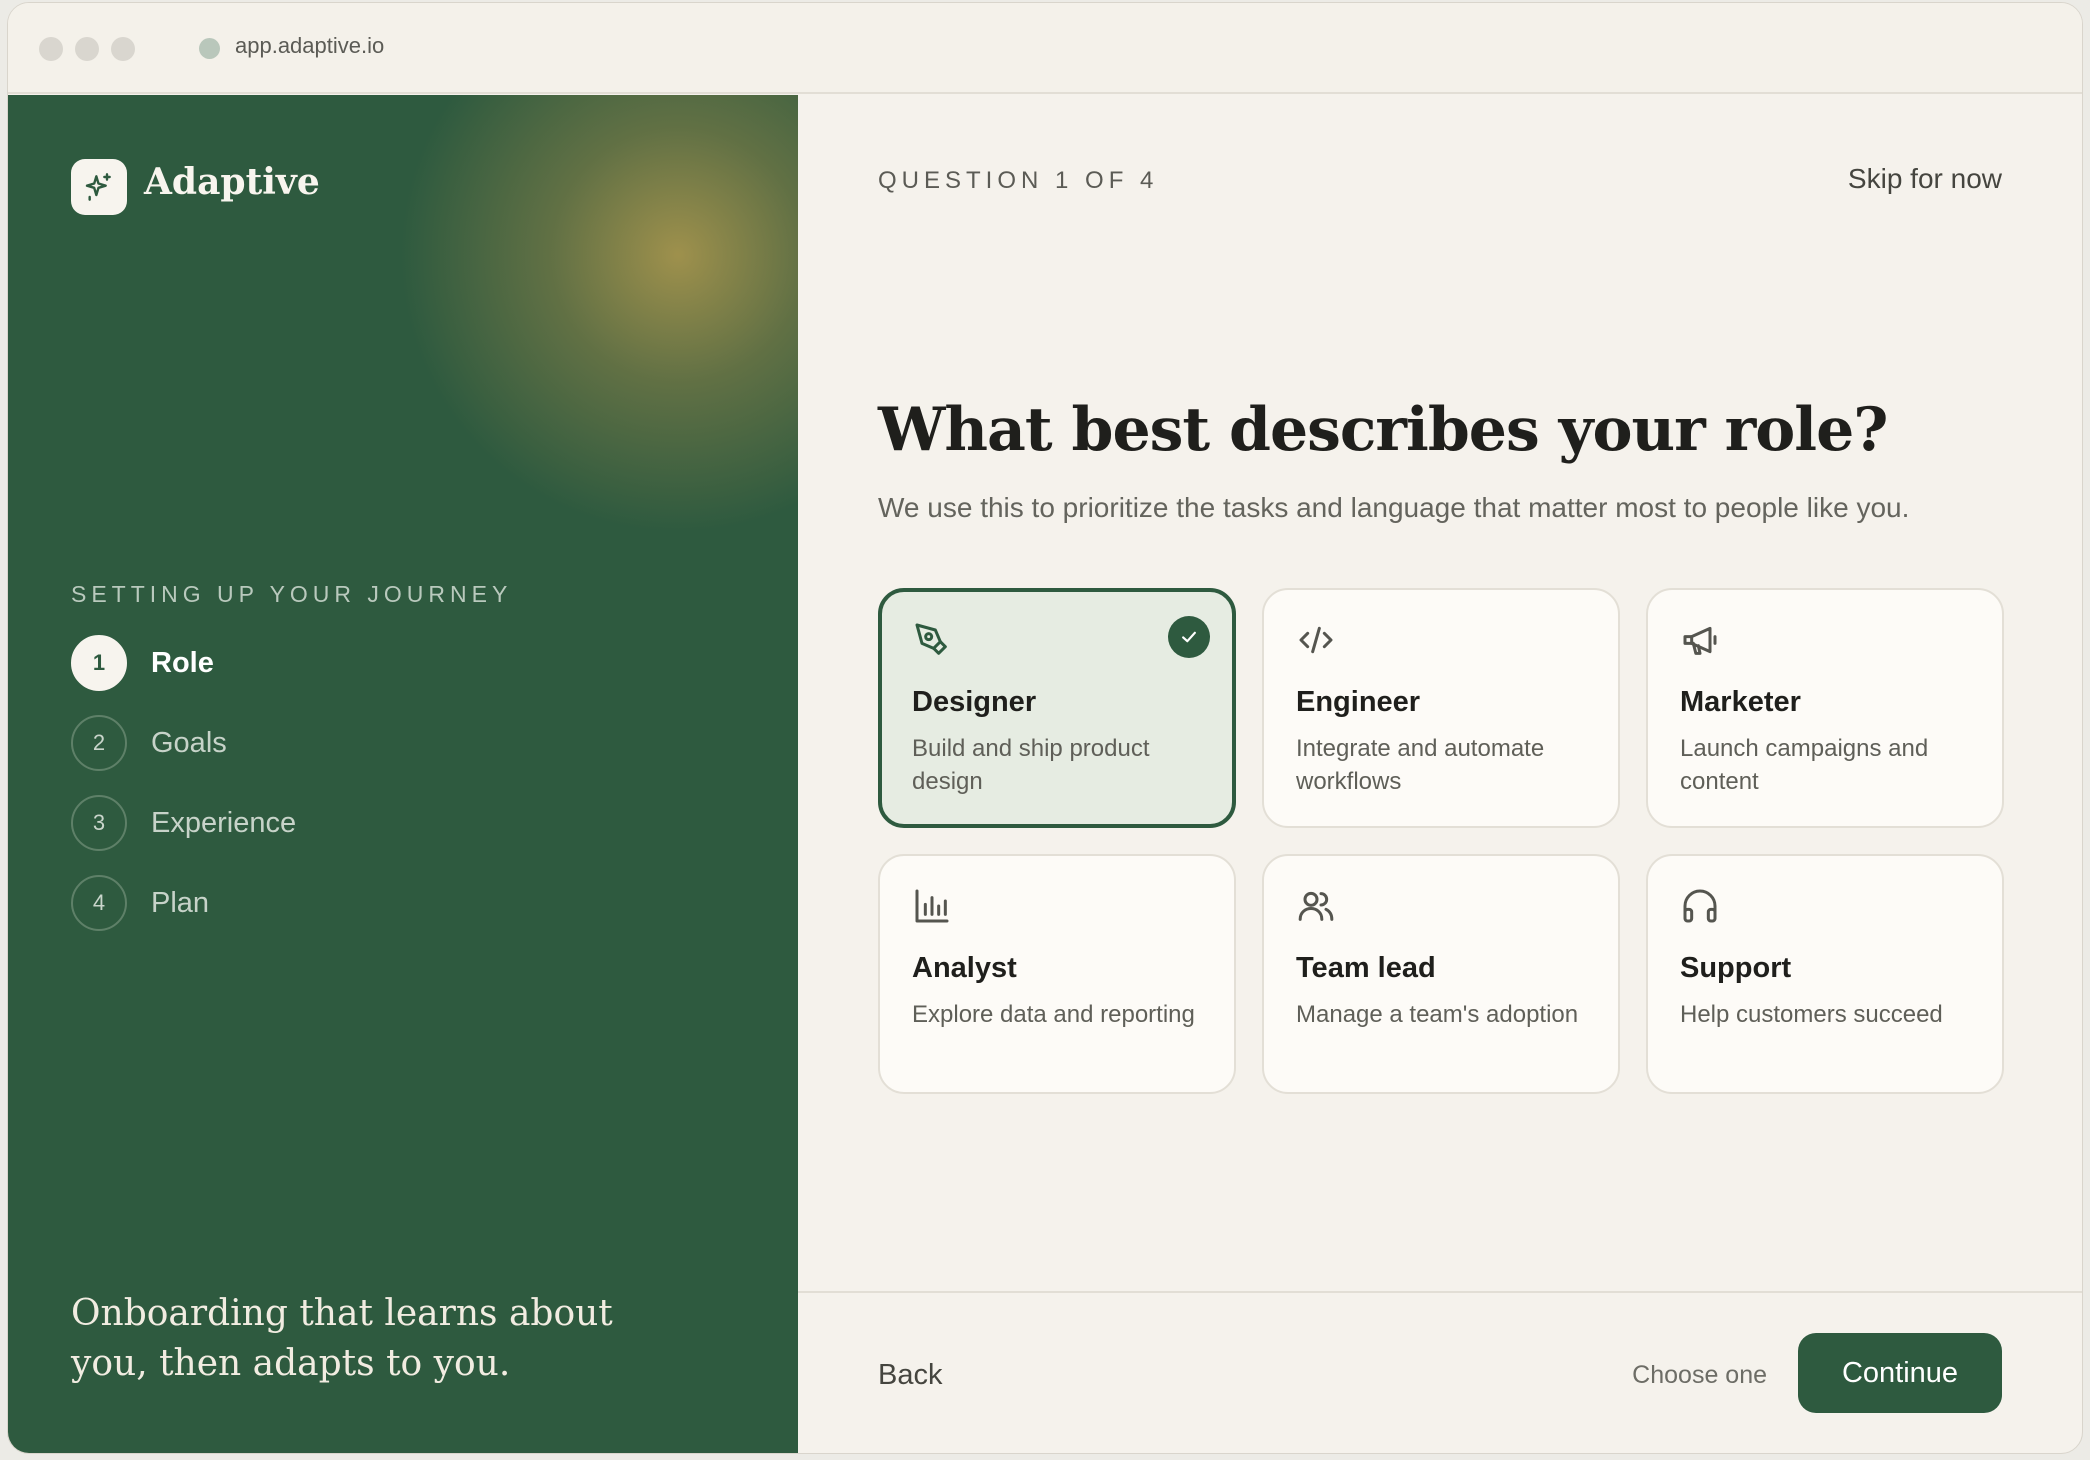 The image size is (2090, 1460). What do you see at coordinates (1189, 637) in the screenshot?
I see `check-icon` at bounding box center [1189, 637].